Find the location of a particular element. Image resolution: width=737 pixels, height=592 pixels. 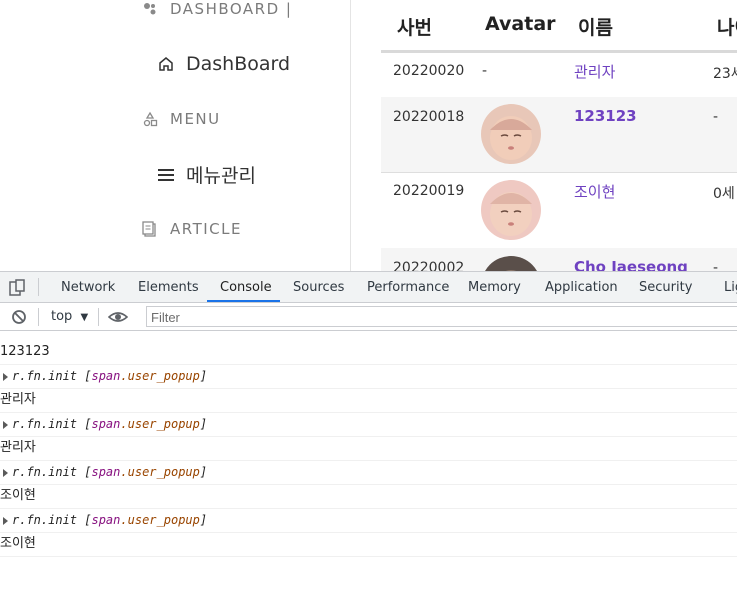

tab-elements: Elements is located at coordinates (168, 287).